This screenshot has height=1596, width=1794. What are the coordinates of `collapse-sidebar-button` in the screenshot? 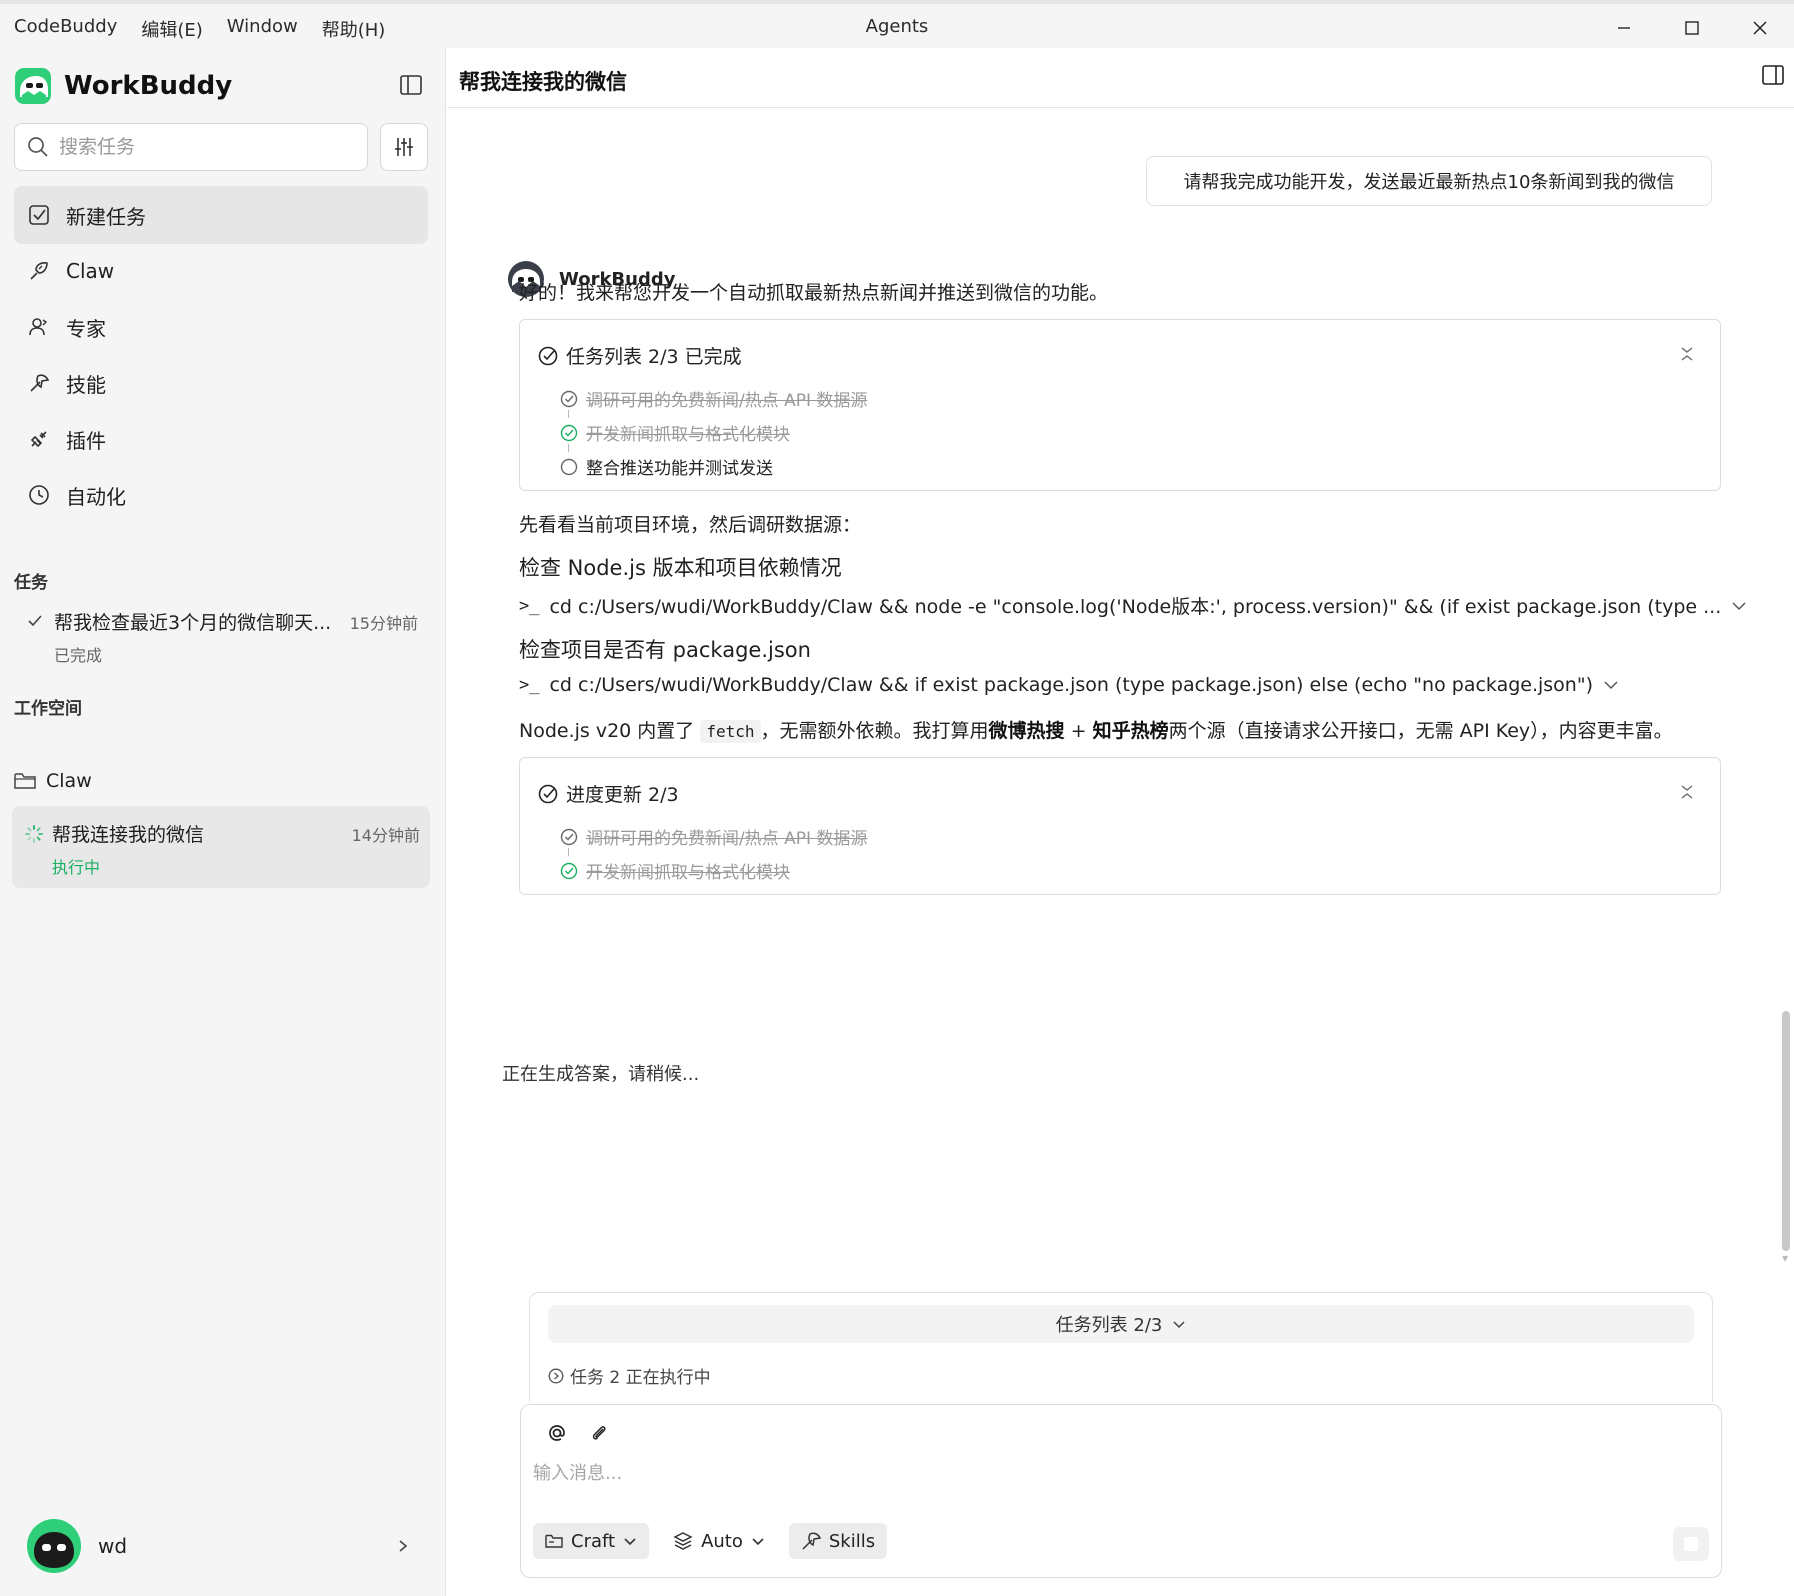 It's located at (411, 85).